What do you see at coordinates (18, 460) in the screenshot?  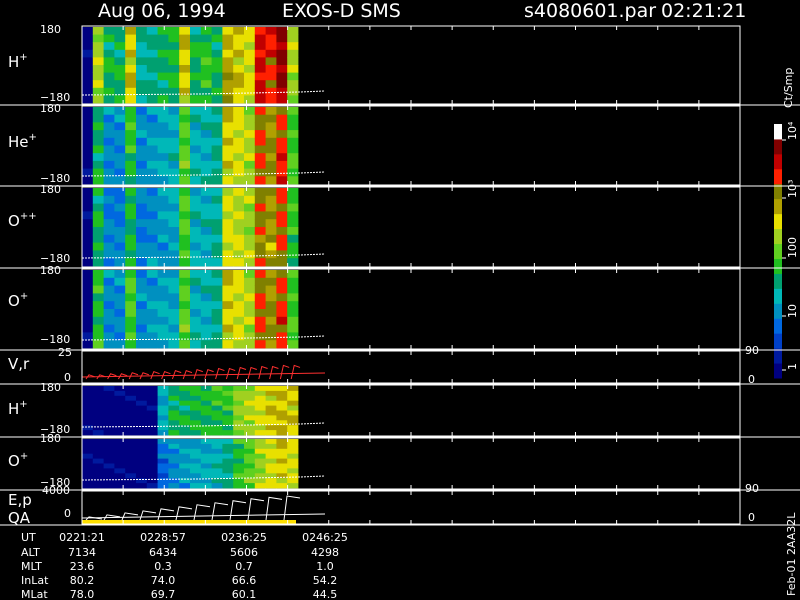 I see `panel-7-label: O+` at bounding box center [18, 460].